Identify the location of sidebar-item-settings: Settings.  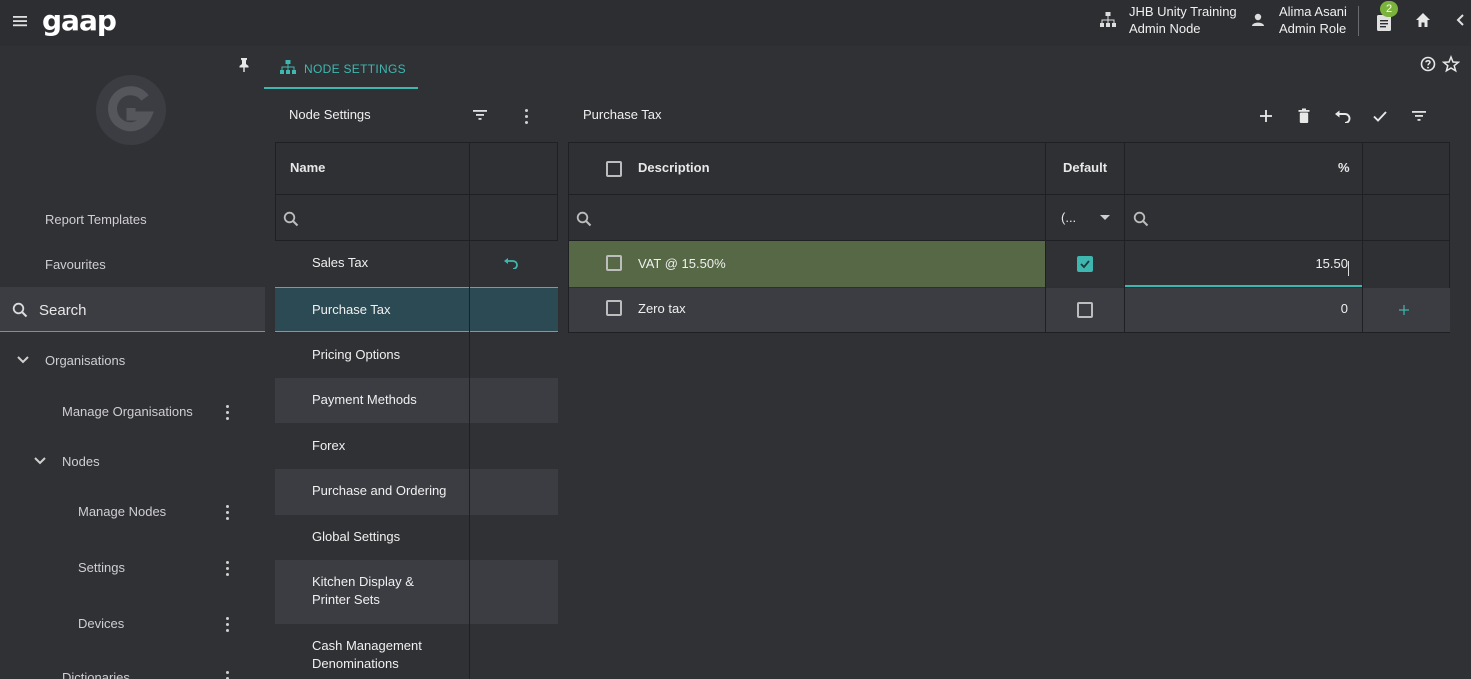
(101, 567).